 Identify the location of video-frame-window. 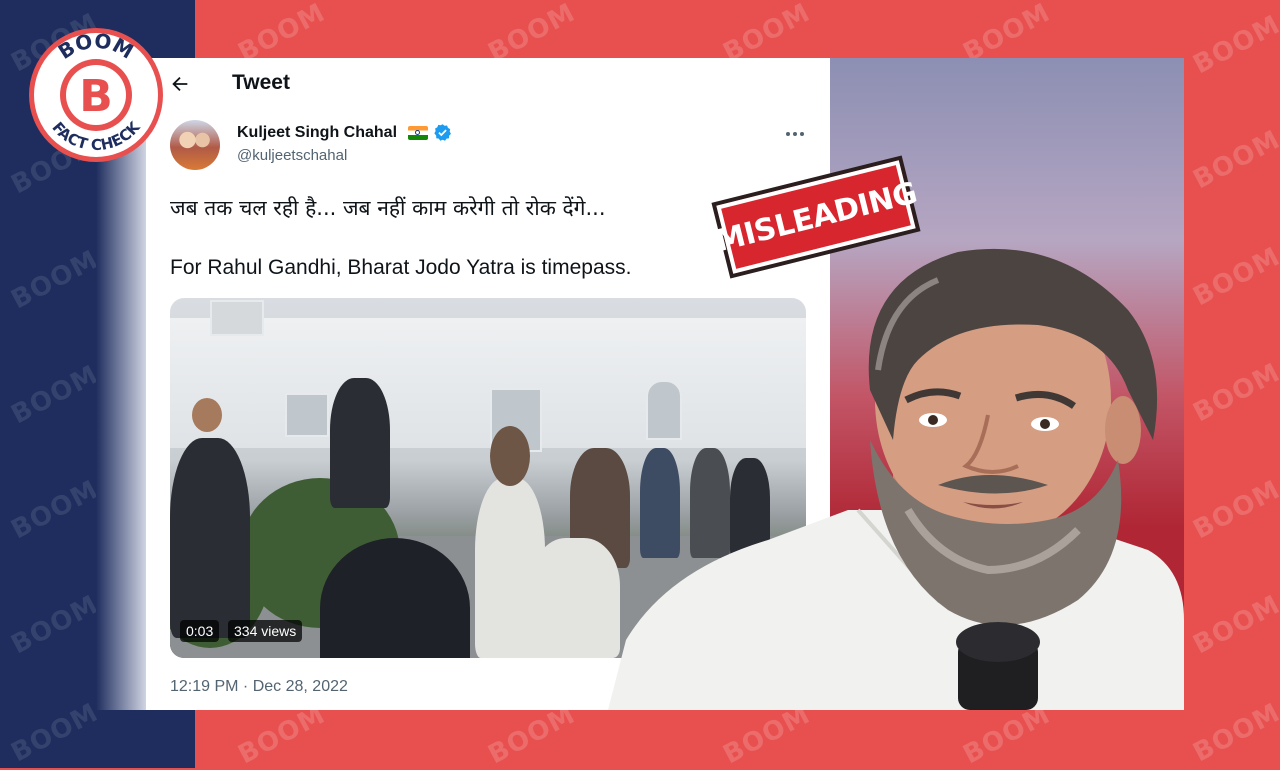
(307, 415).